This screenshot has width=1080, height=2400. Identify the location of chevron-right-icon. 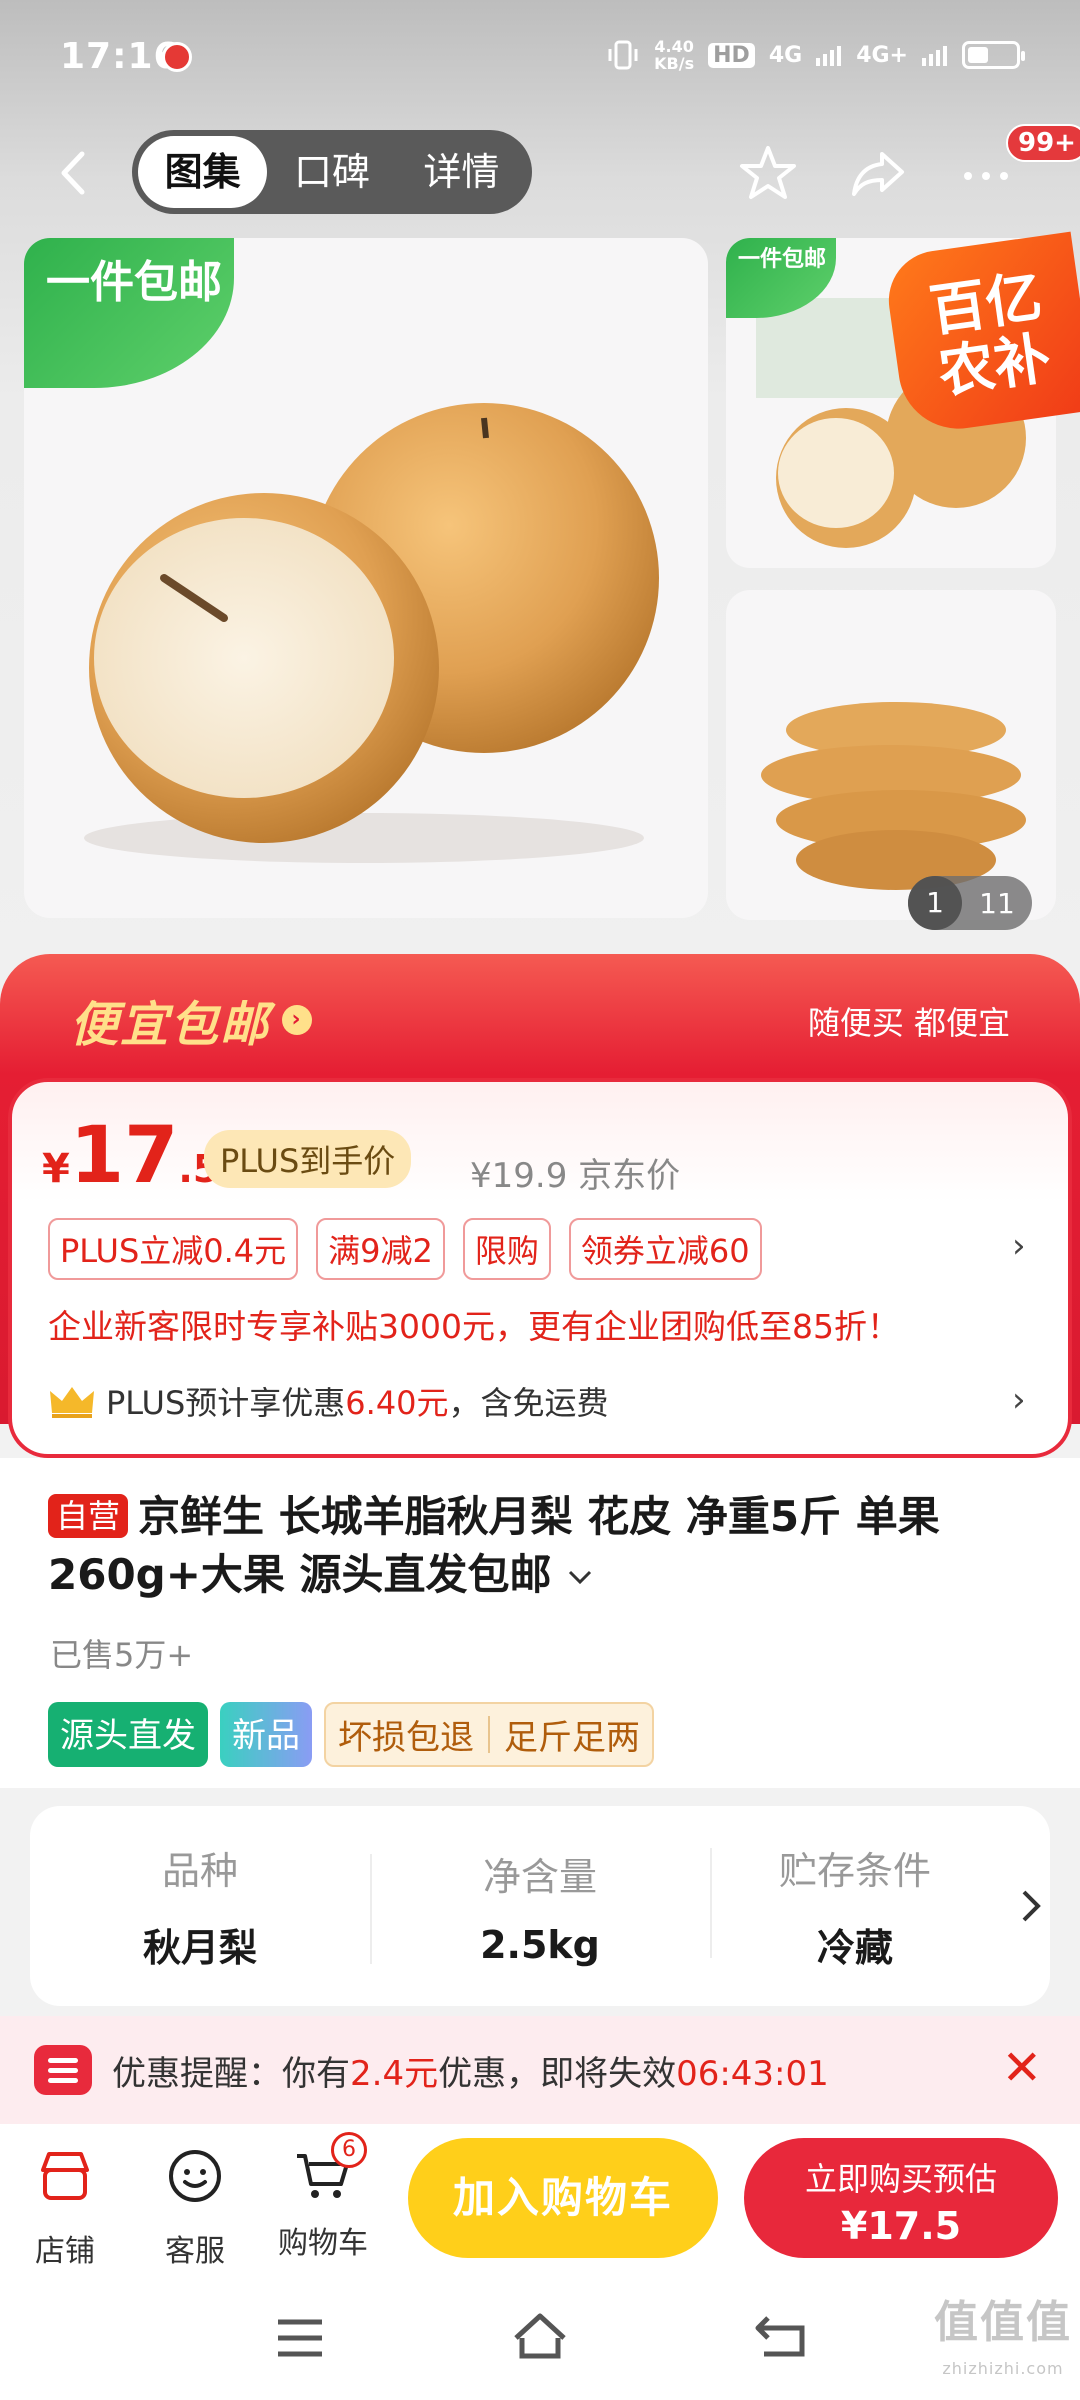
(1030, 1906).